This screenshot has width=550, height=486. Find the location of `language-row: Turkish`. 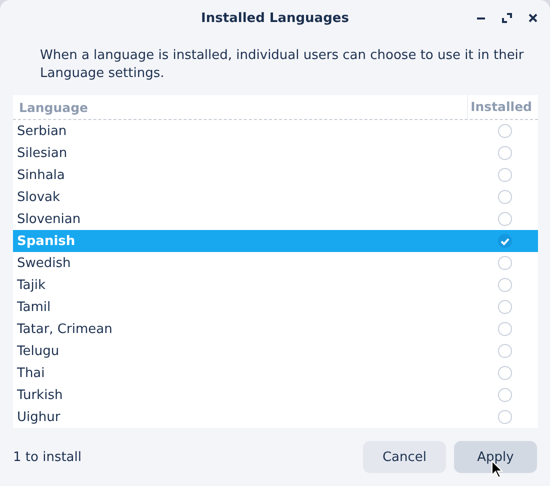

language-row: Turkish is located at coordinates (275, 395).